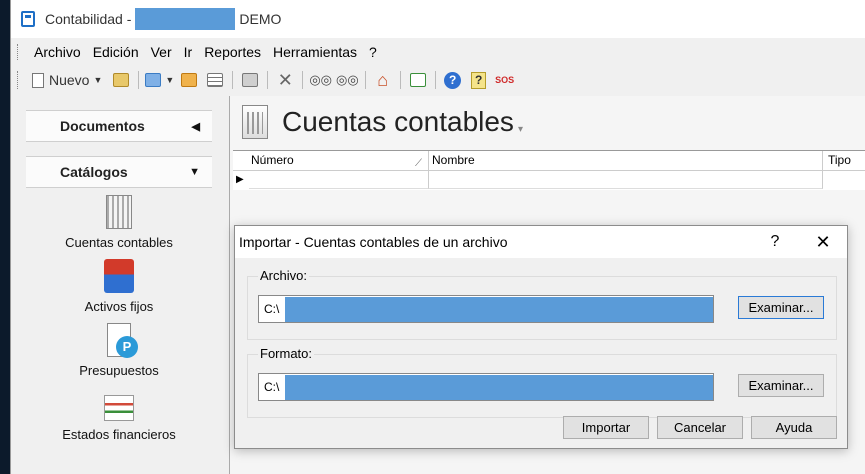  I want to click on menu-grip, so click(18, 52).